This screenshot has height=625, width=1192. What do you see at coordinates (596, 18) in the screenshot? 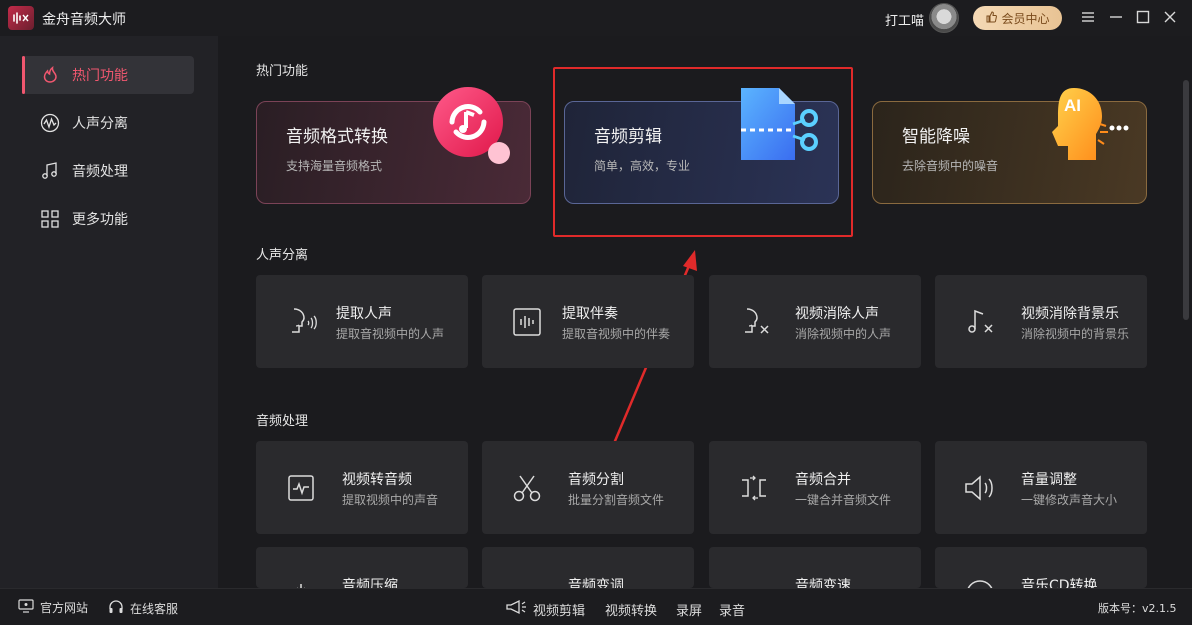
I see `title-bar: 金舟音频大师 打工喵 会员中心` at bounding box center [596, 18].